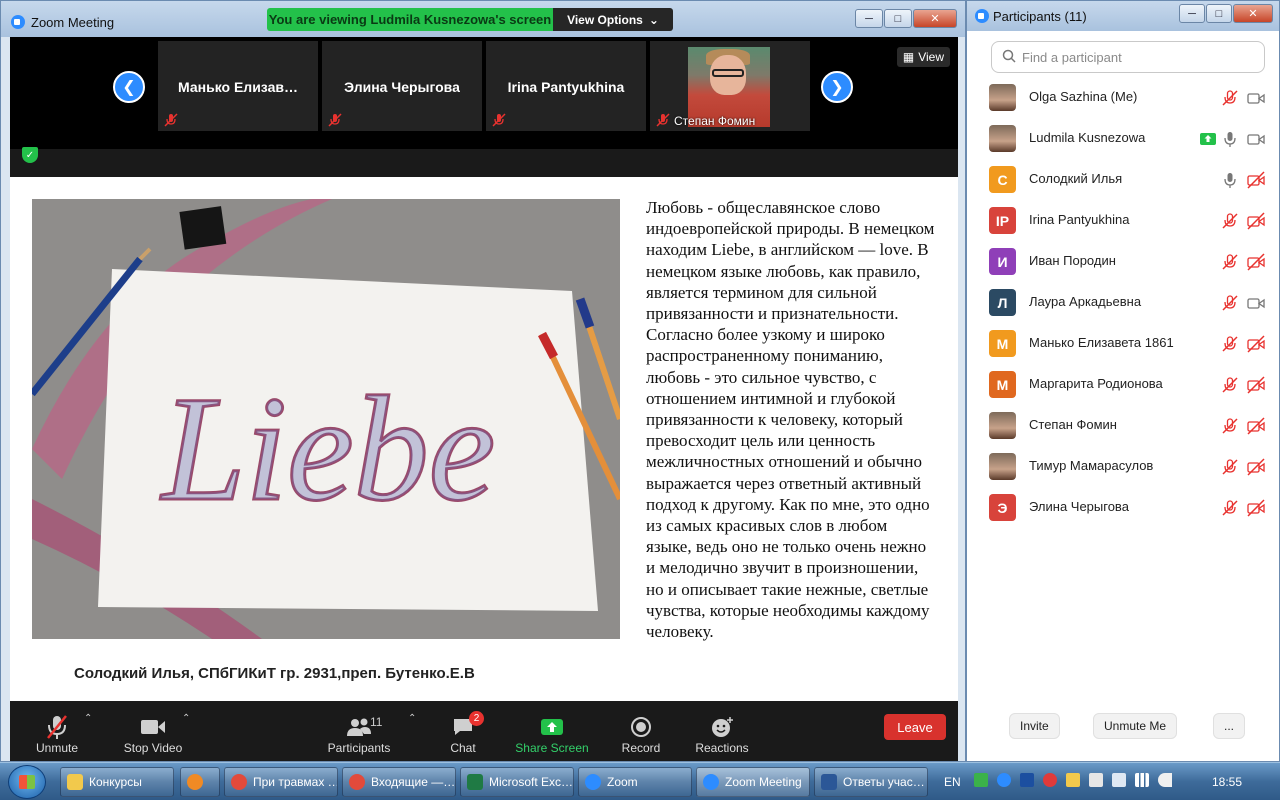 The height and width of the screenshot is (800, 1280). Describe the element at coordinates (952, 782) in the screenshot. I see `language-indicator: EN` at that location.